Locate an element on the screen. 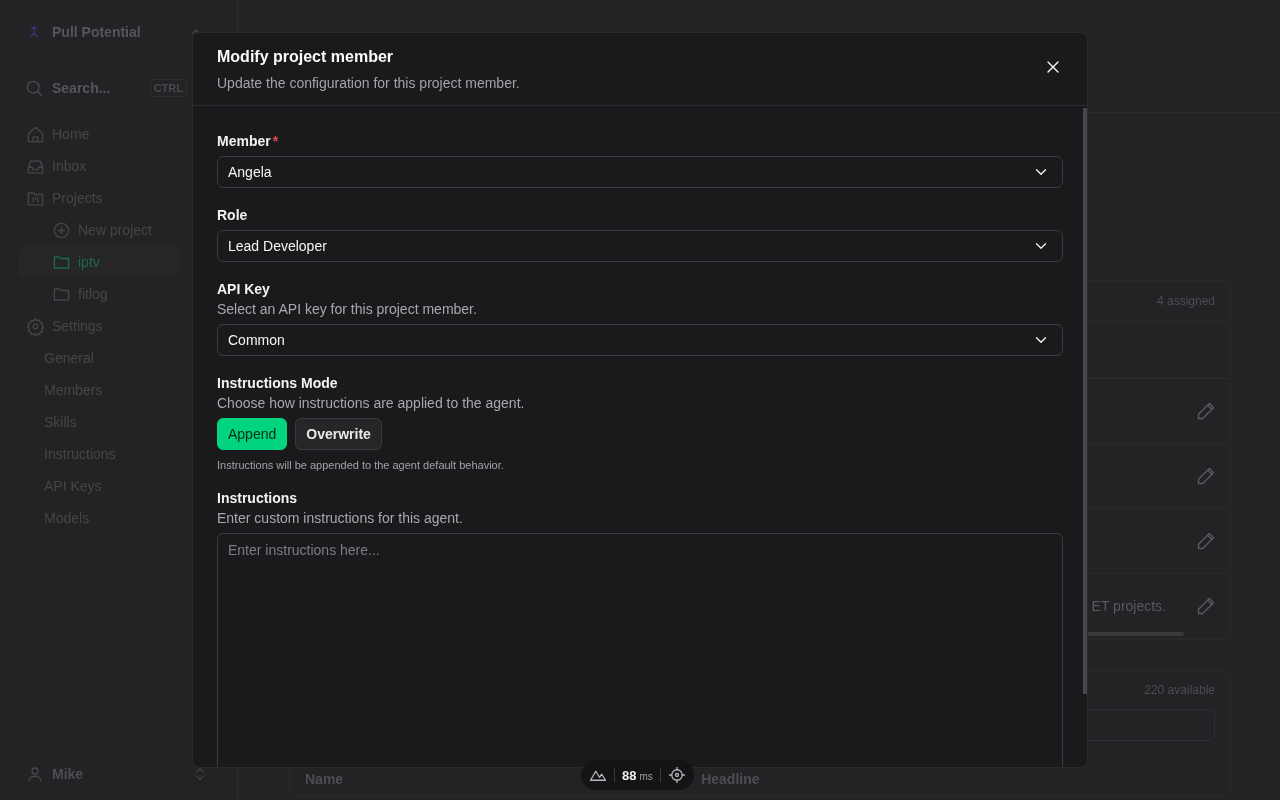 This screenshot has width=1280, height=800. crosshair-icon is located at coordinates (676, 775).